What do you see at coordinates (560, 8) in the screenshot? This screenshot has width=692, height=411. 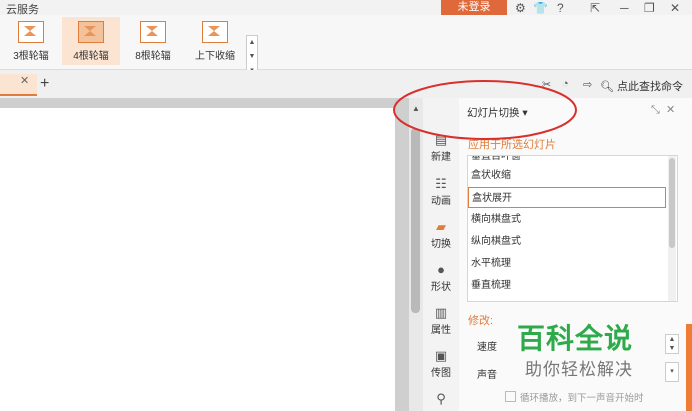 I see `help-icon: ?` at bounding box center [560, 8].